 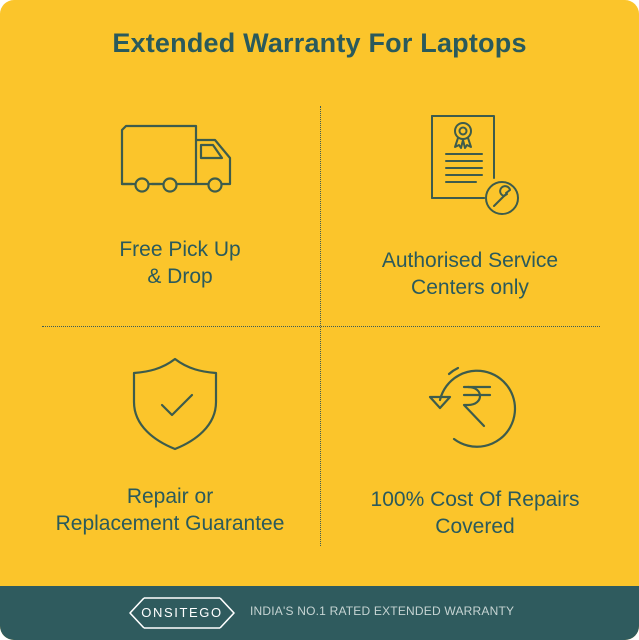 What do you see at coordinates (475, 165) in the screenshot?
I see `certificate-wrench-icon` at bounding box center [475, 165].